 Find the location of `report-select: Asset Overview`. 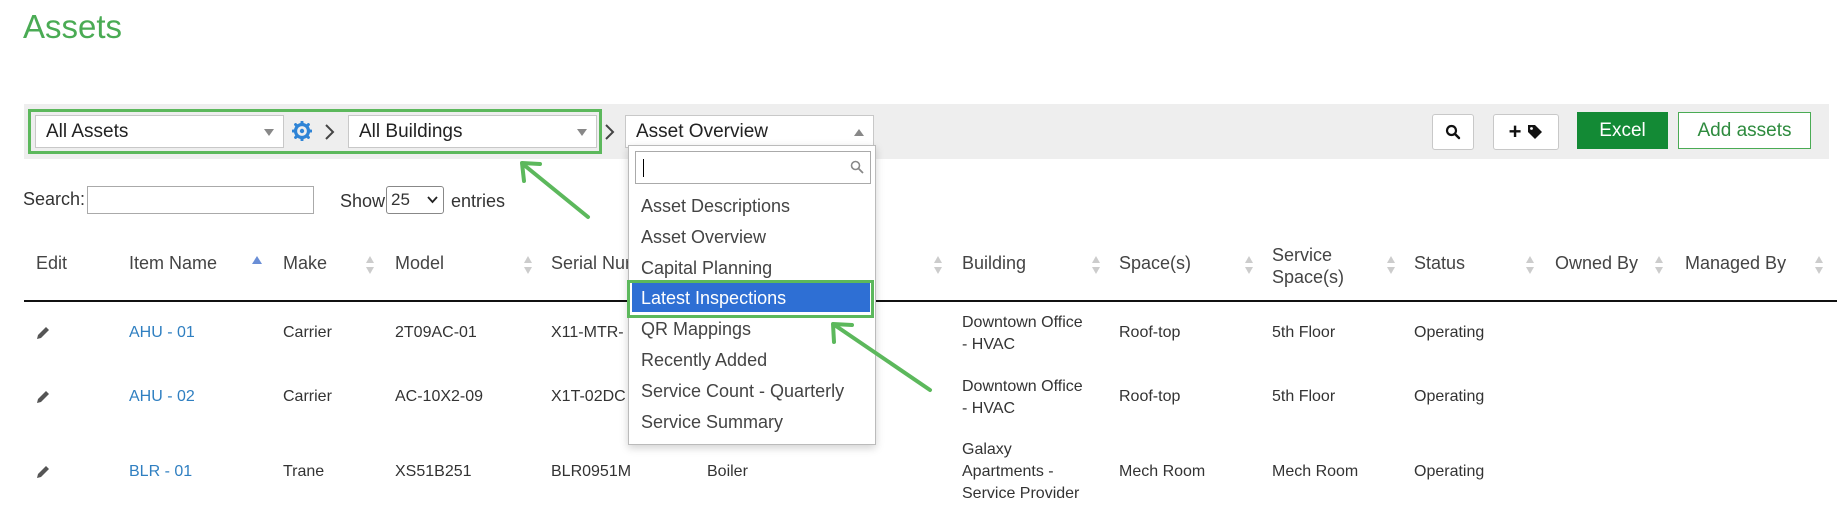

report-select: Asset Overview is located at coordinates (749, 131).